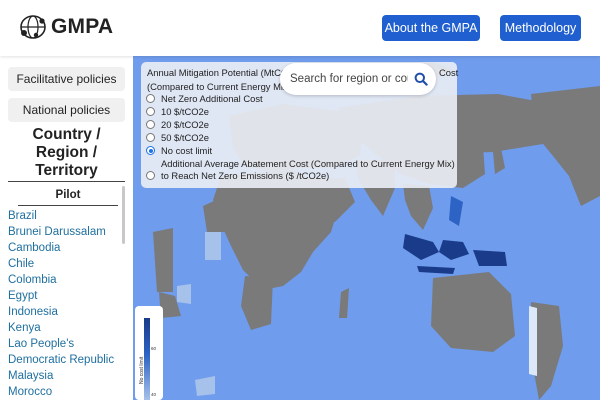 Image resolution: width=600 pixels, height=400 pixels. What do you see at coordinates (473, 312) in the screenshot?
I see `land-australia` at bounding box center [473, 312].